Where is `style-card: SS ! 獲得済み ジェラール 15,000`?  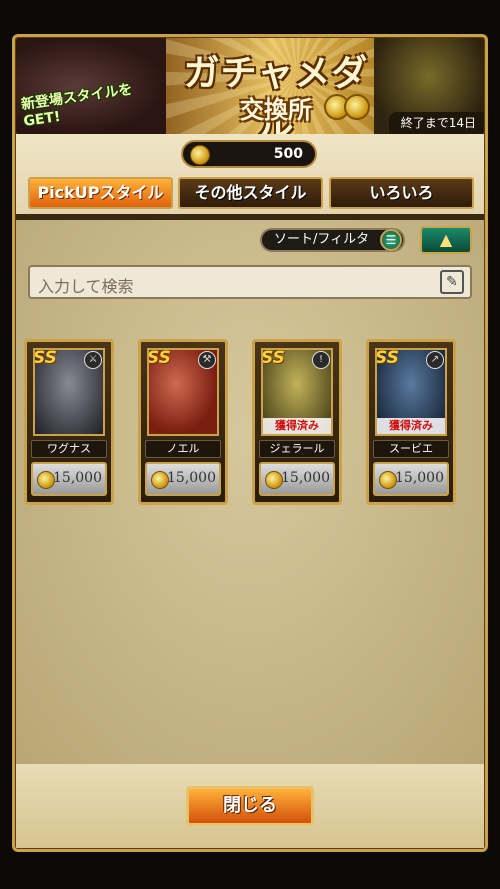 style-card: SS ! 獲得済み ジェラール 15,000 is located at coordinates (297, 422).